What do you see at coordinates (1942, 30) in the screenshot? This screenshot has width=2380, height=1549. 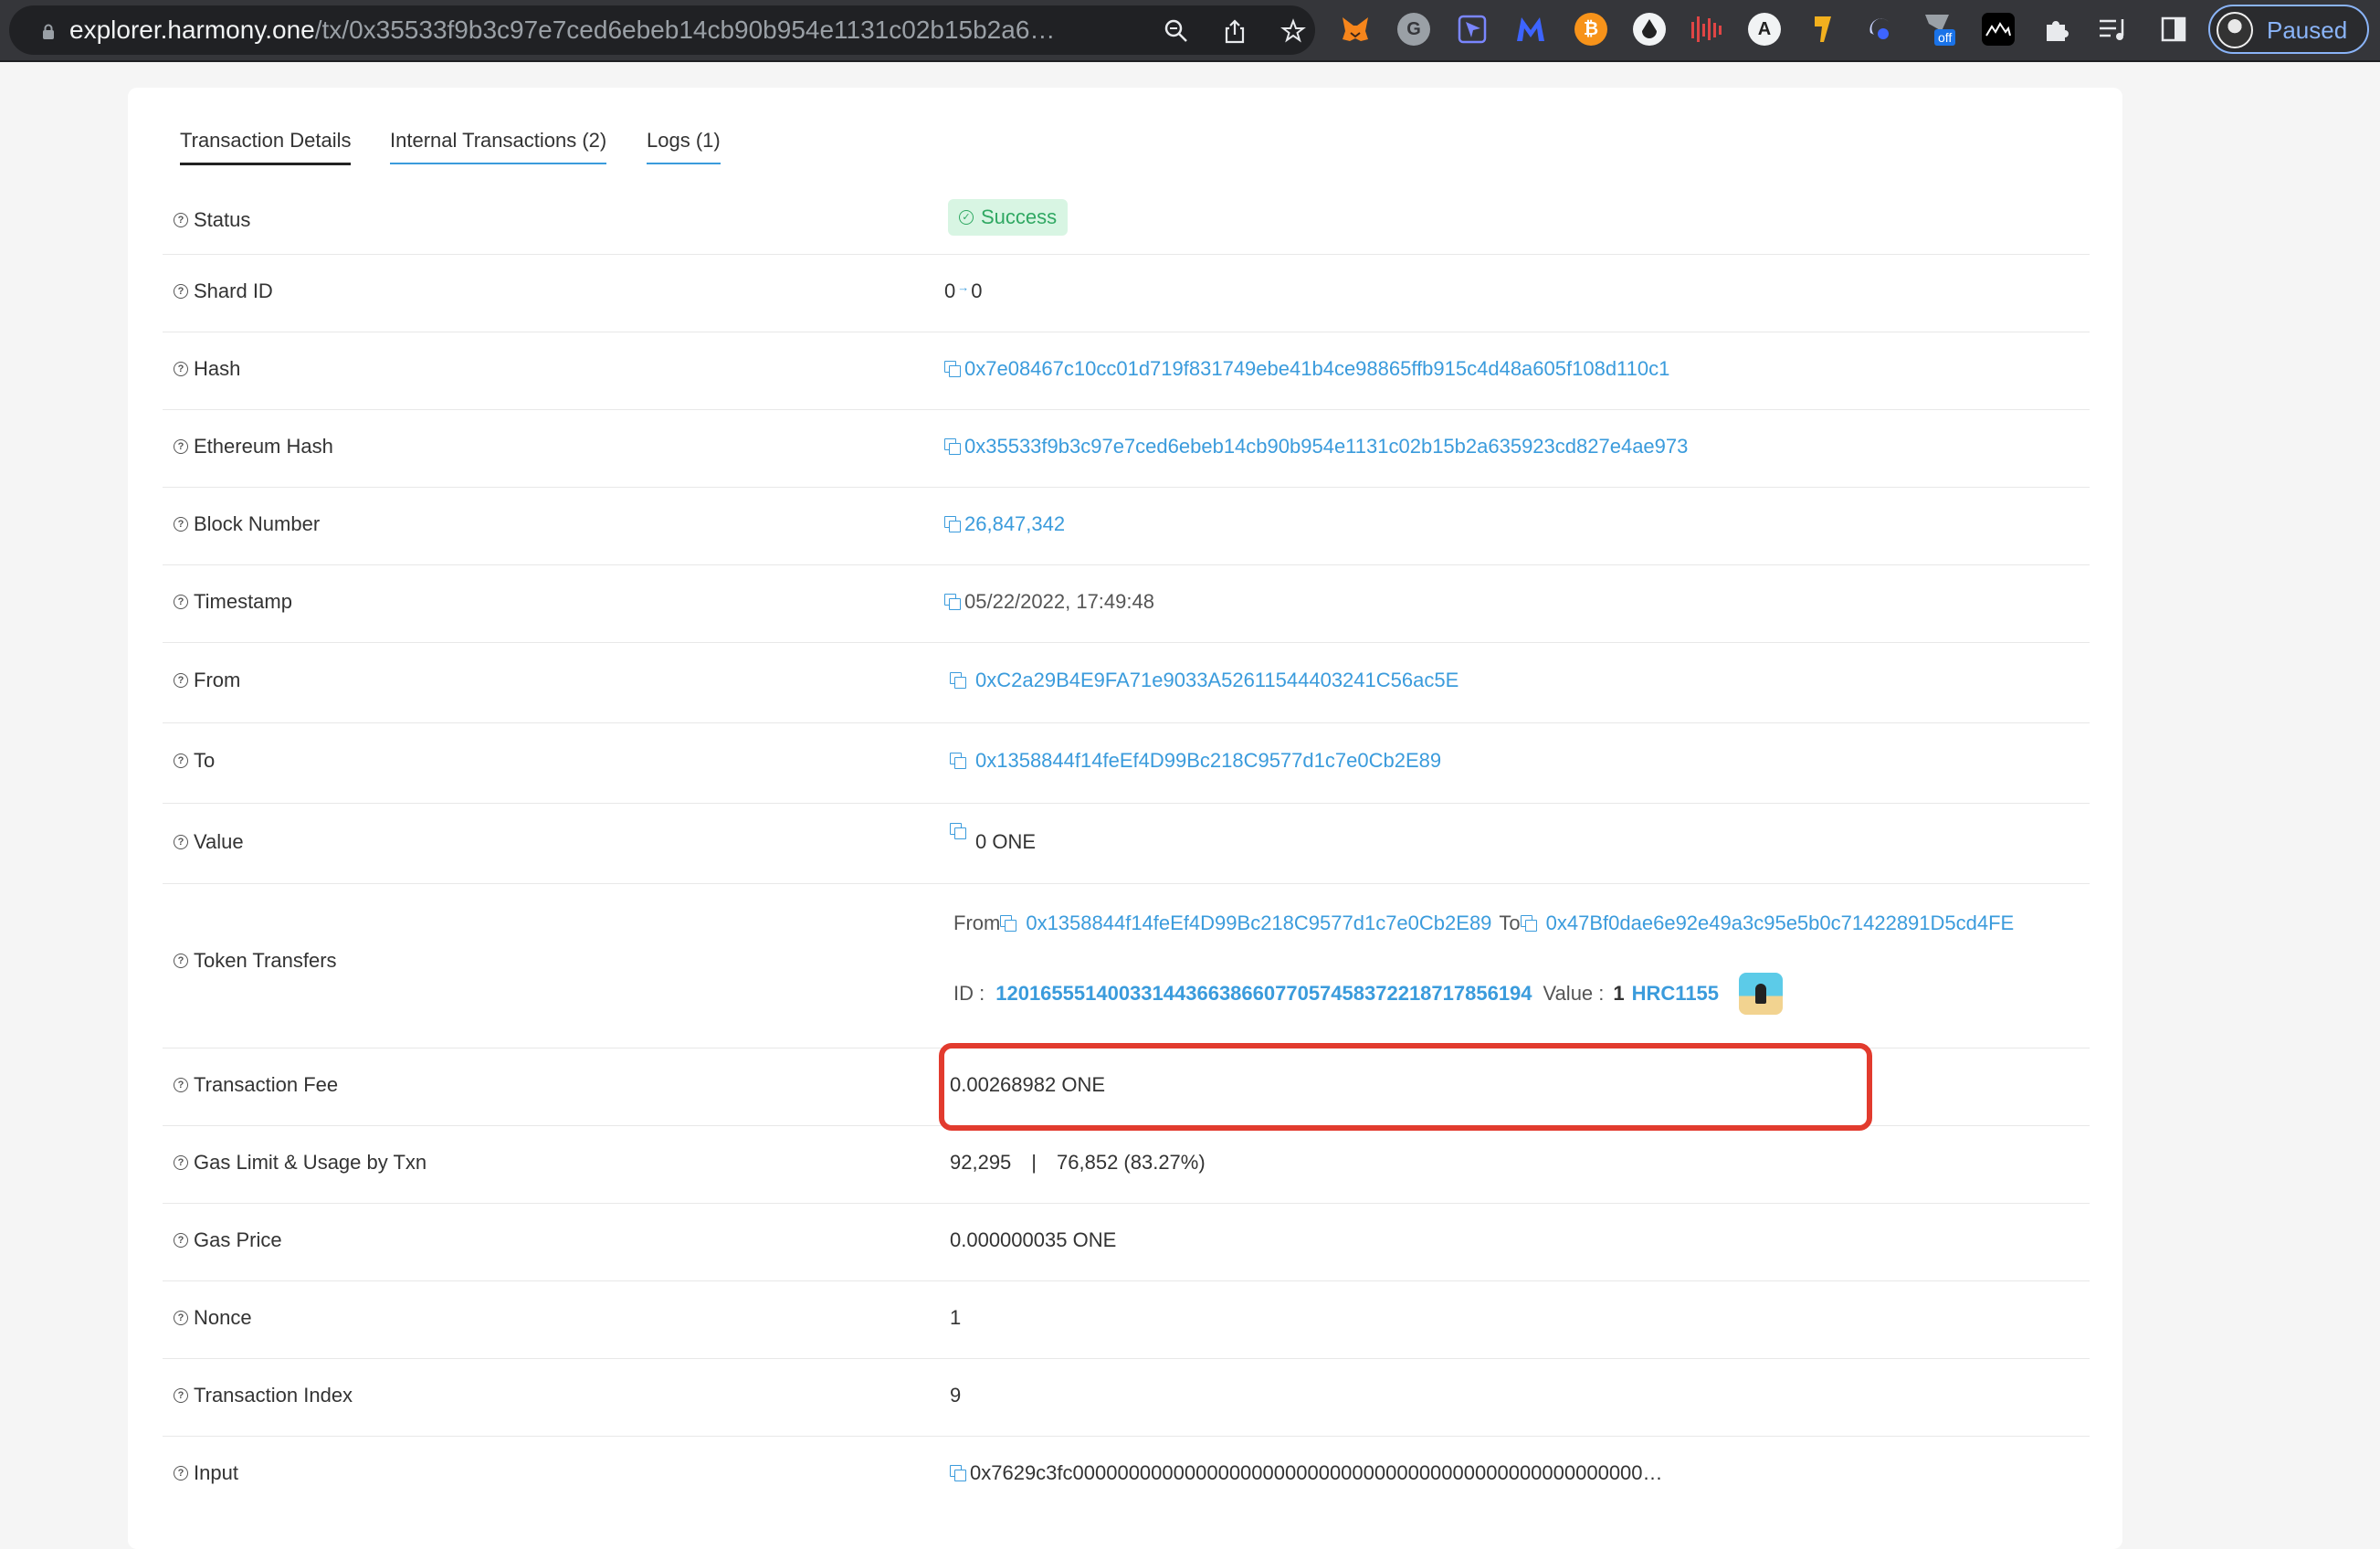 I see `shield-off-icon: off` at bounding box center [1942, 30].